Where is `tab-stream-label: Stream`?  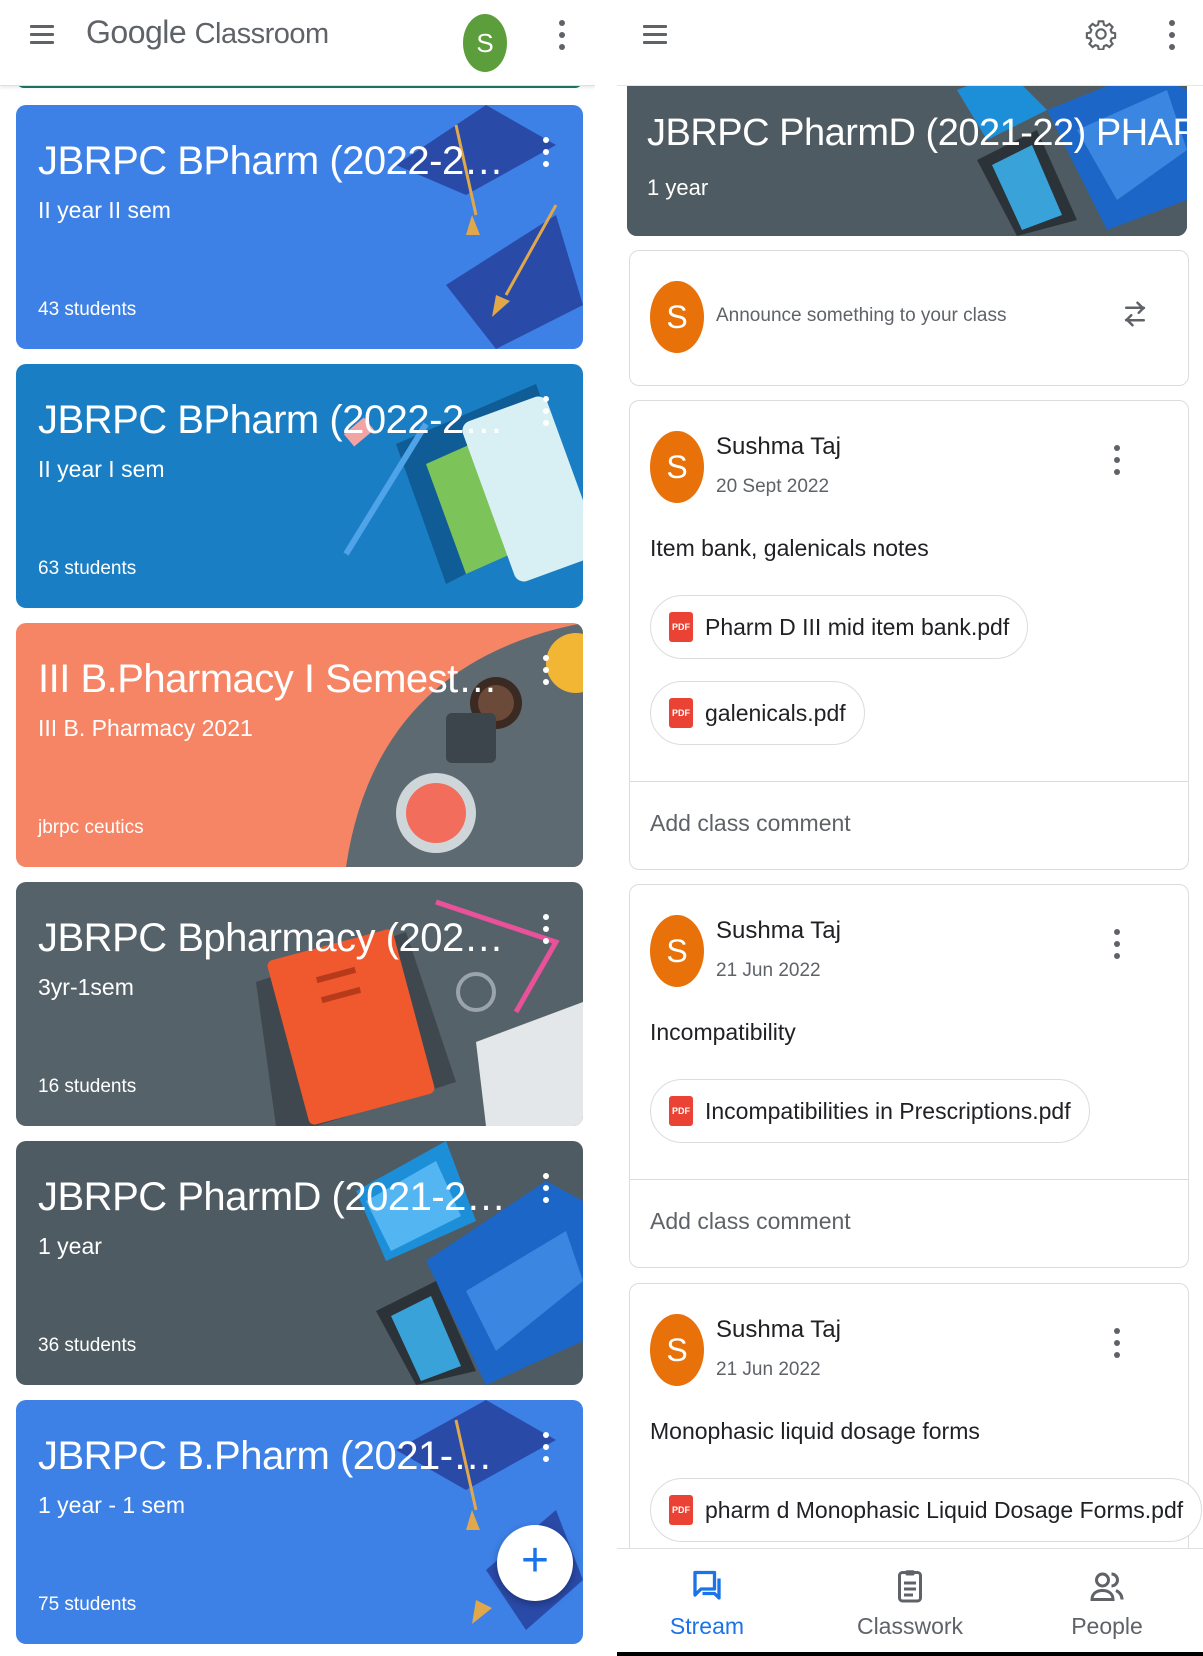
tab-stream-label: Stream is located at coordinates (707, 1626).